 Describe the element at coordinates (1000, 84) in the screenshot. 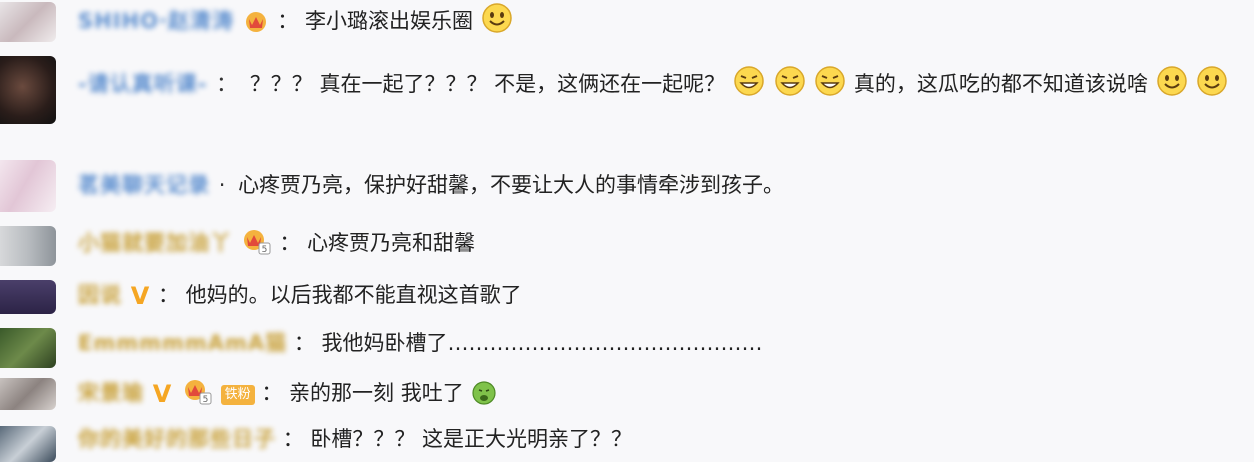

I see `comment-text-2: 真的，这瓜吃的都不知道该说啥` at that location.